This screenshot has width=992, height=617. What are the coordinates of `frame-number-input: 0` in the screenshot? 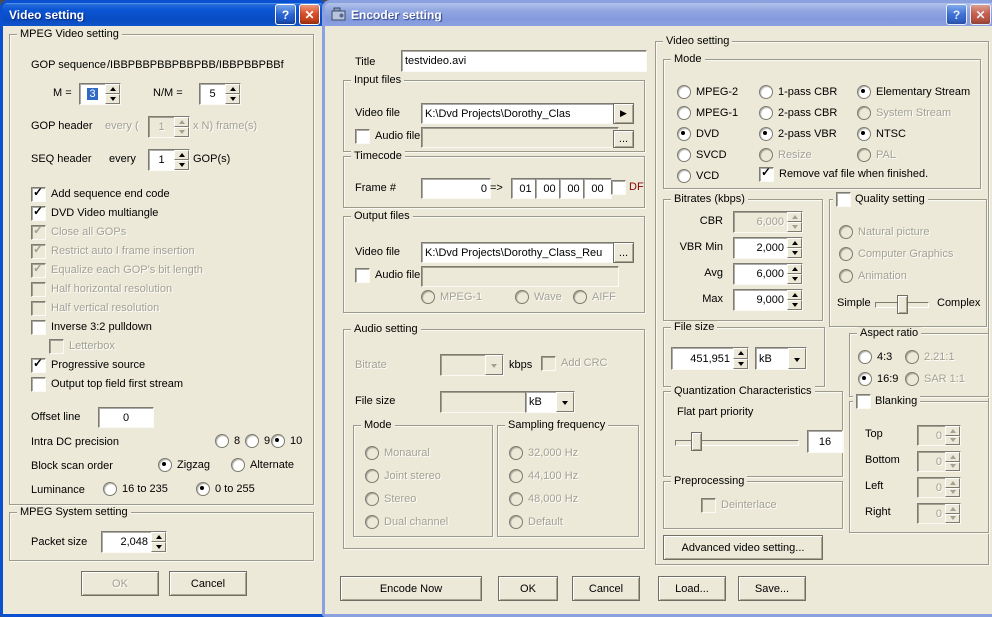 It's located at (456, 188).